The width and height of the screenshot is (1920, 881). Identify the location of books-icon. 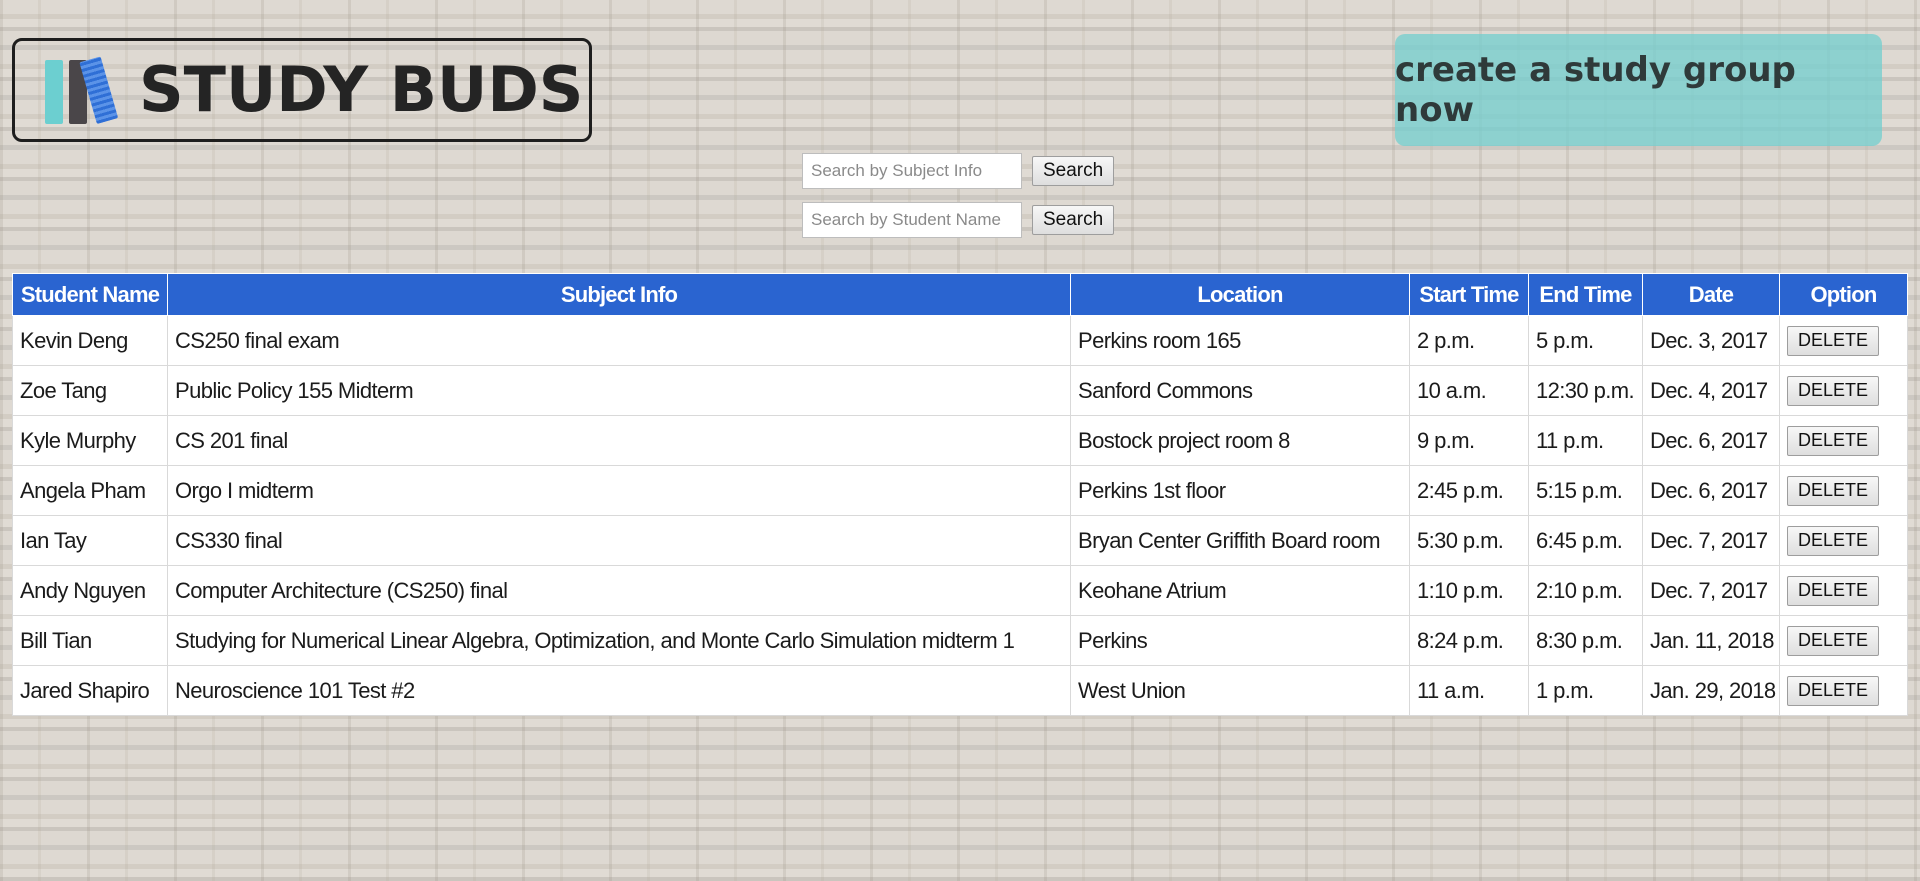
(87, 90).